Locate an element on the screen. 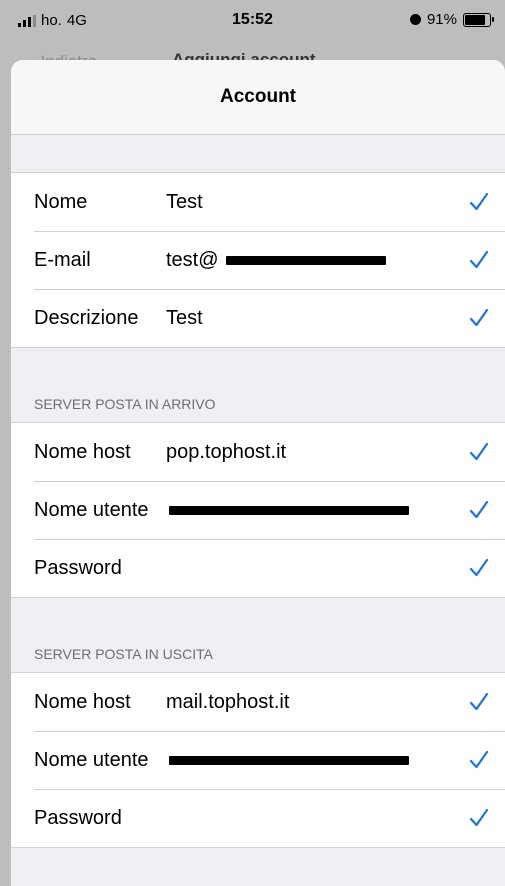 The image size is (505, 886). name-row: Nome Test is located at coordinates (258, 202).